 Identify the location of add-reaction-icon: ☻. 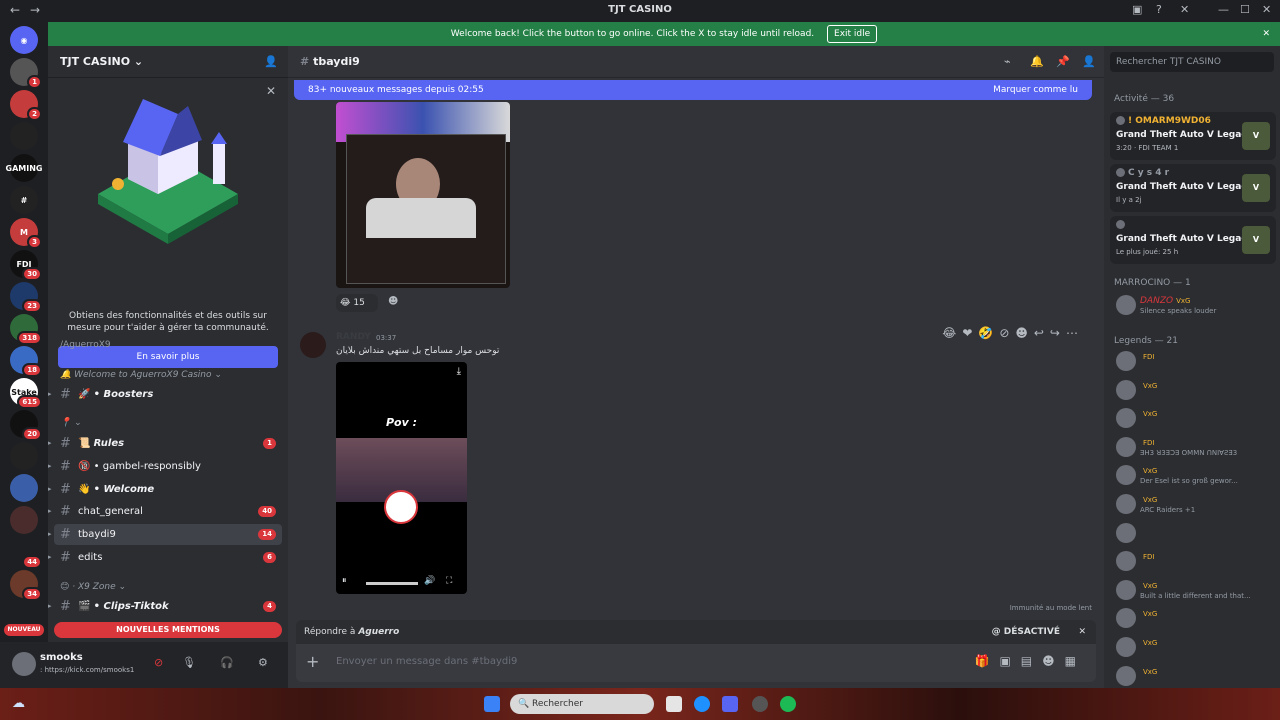
(393, 301).